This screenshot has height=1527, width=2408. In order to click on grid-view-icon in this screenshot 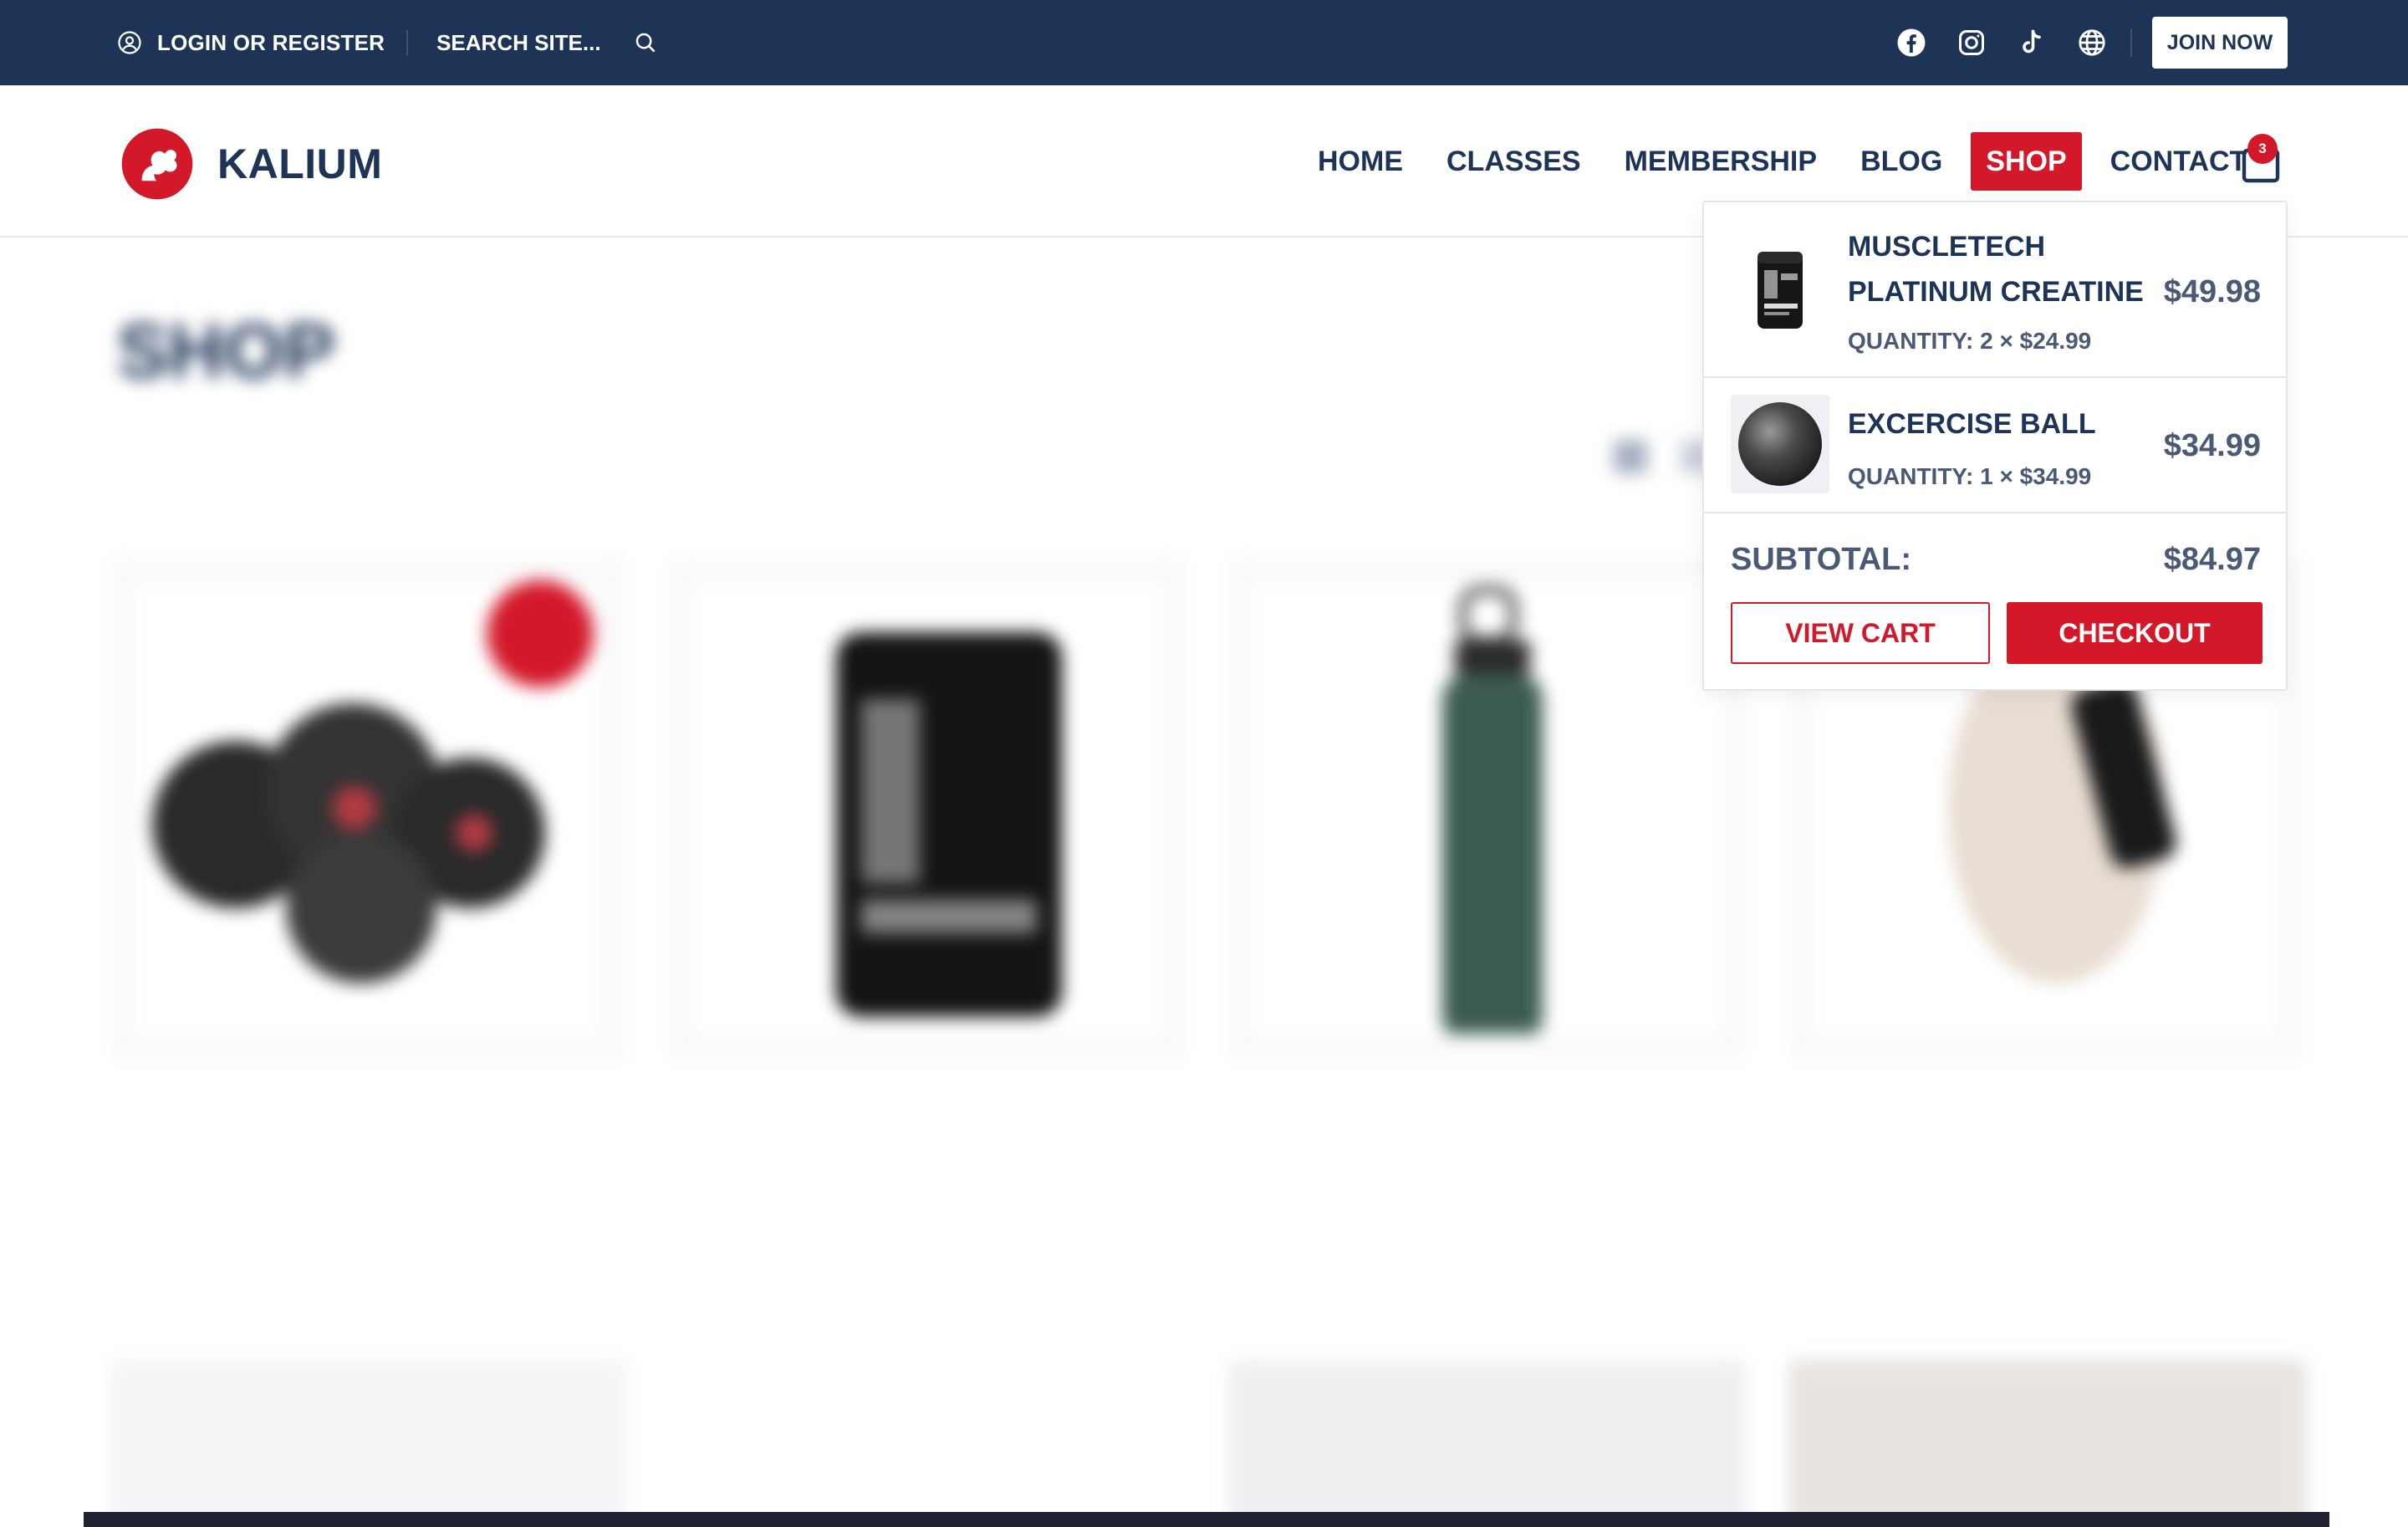, I will do `click(1631, 457)`.